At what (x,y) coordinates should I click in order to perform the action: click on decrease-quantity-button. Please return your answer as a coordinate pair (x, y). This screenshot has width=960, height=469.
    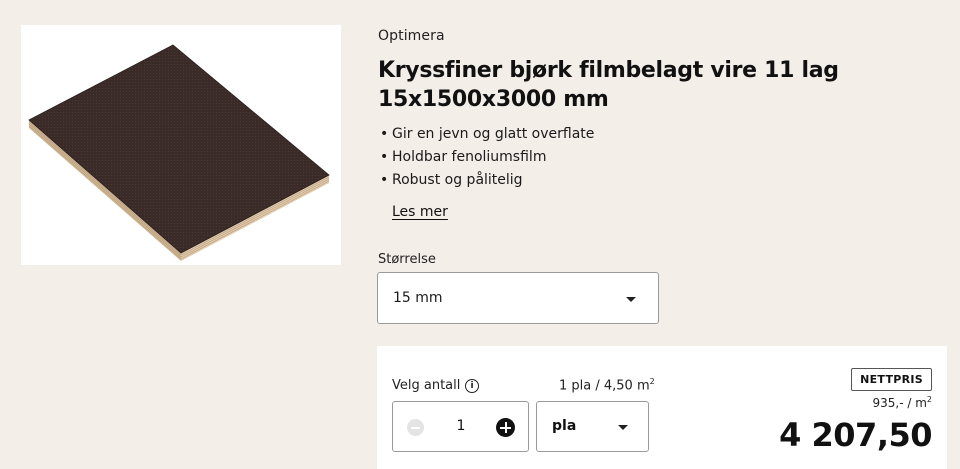
    Looking at the image, I should click on (415, 427).